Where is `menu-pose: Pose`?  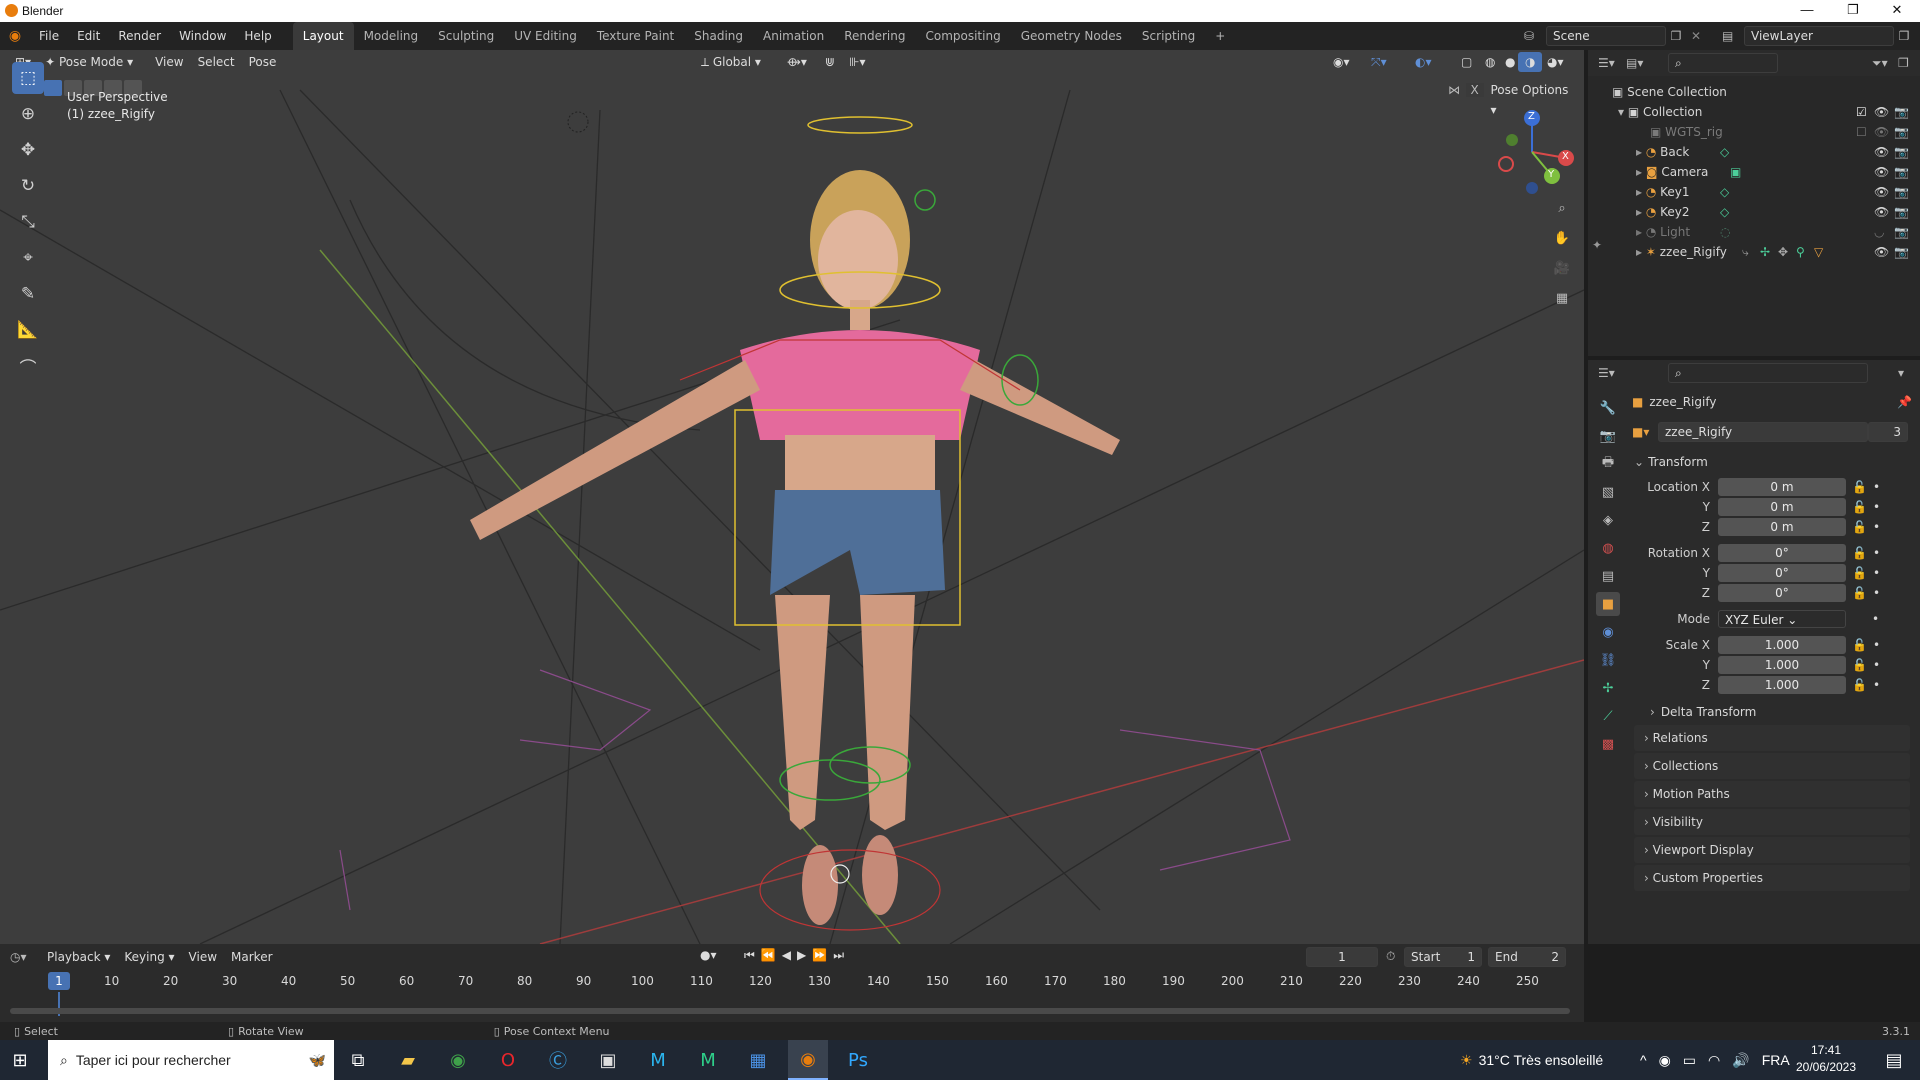 menu-pose: Pose is located at coordinates (263, 62).